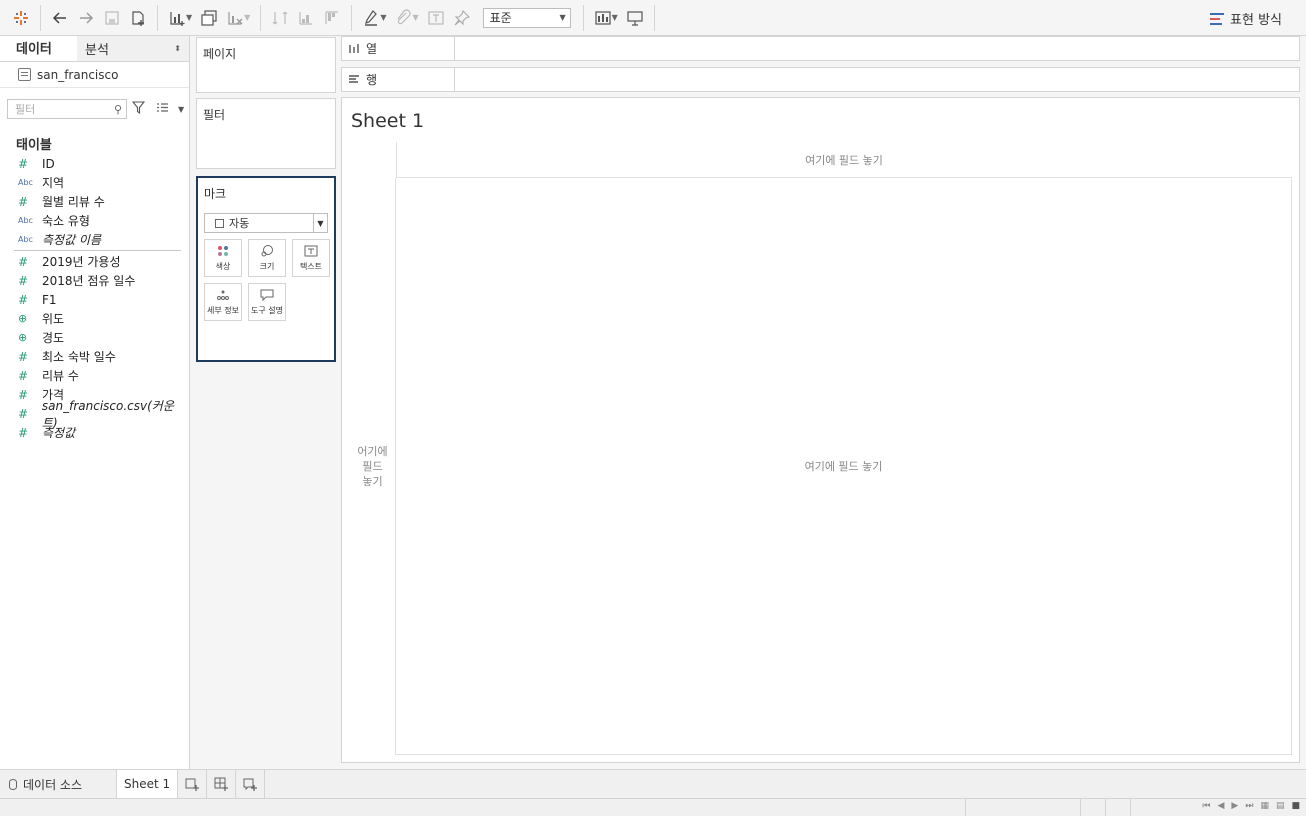 The image size is (1306, 816). What do you see at coordinates (94, 280) in the screenshot?
I see `field-item: #2018년 점유 일수` at bounding box center [94, 280].